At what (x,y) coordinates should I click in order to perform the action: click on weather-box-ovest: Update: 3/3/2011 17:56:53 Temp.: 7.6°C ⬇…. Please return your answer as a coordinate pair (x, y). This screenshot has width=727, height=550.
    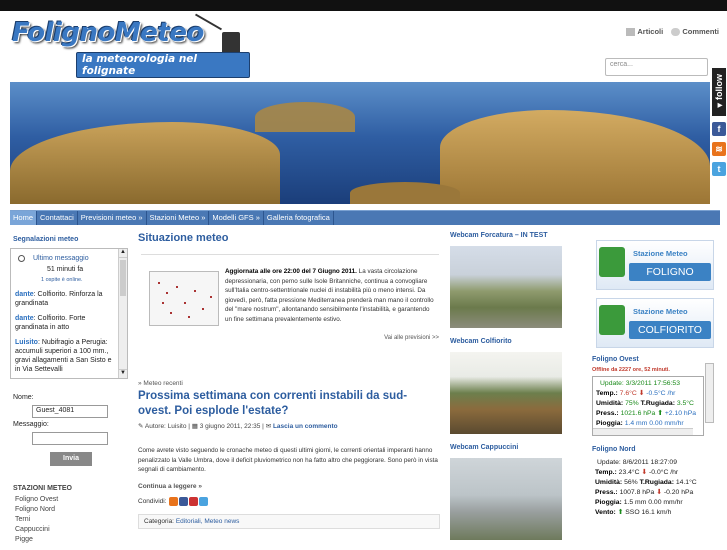
    Looking at the image, I should click on (648, 406).